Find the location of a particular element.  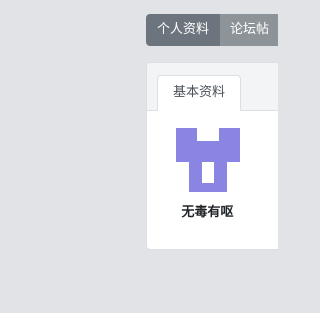

username: 无毒有呕 is located at coordinates (207, 212).